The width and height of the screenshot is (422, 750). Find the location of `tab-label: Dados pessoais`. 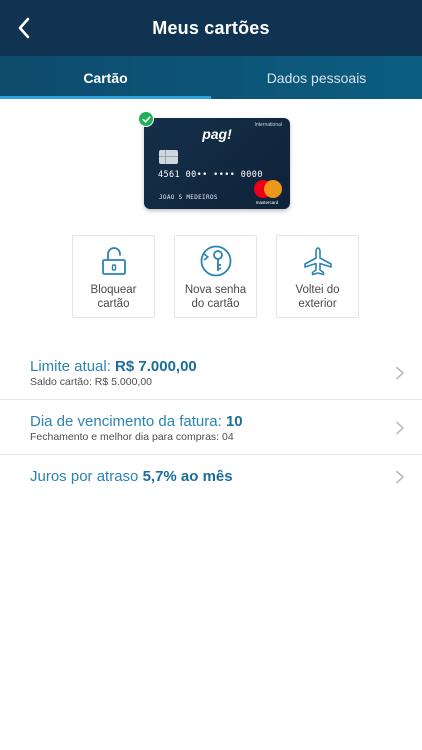

tab-label: Dados pessoais is located at coordinates (316, 77).